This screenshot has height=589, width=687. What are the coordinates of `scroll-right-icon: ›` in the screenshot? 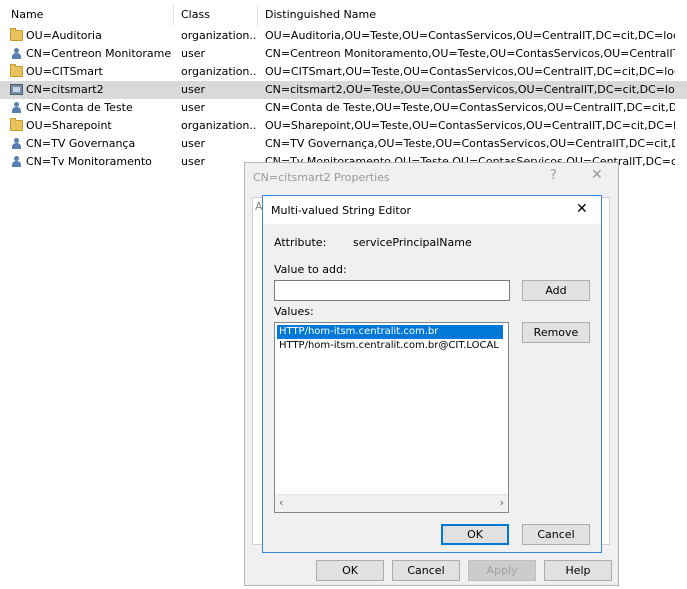 It's located at (502, 502).